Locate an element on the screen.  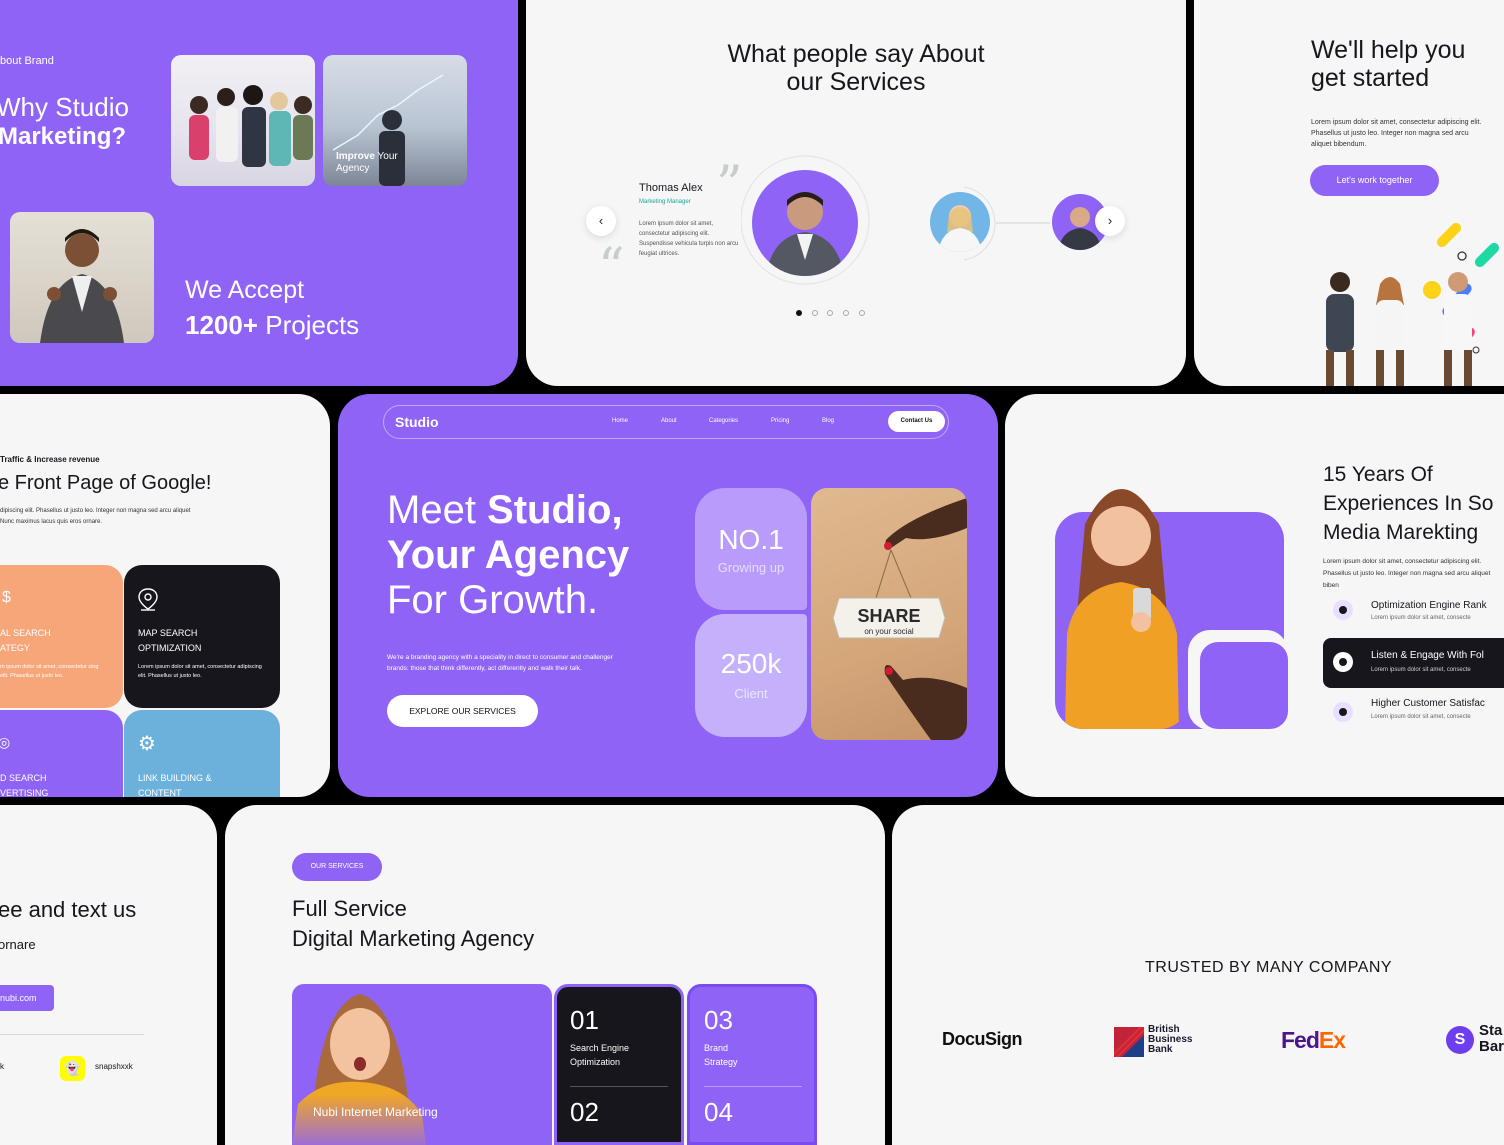
reviewer-portrait is located at coordinates (805, 234).